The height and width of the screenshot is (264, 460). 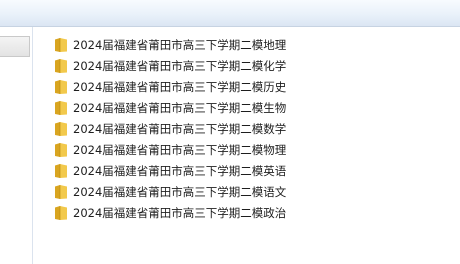 I want to click on folder-item: 2024届福建省莆田市高三下学期二模化学, so click(x=171, y=65).